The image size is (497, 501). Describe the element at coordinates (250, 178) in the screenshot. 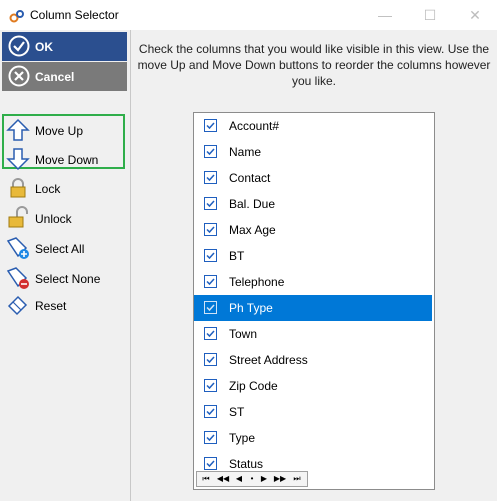

I see `column-label: Contact` at that location.